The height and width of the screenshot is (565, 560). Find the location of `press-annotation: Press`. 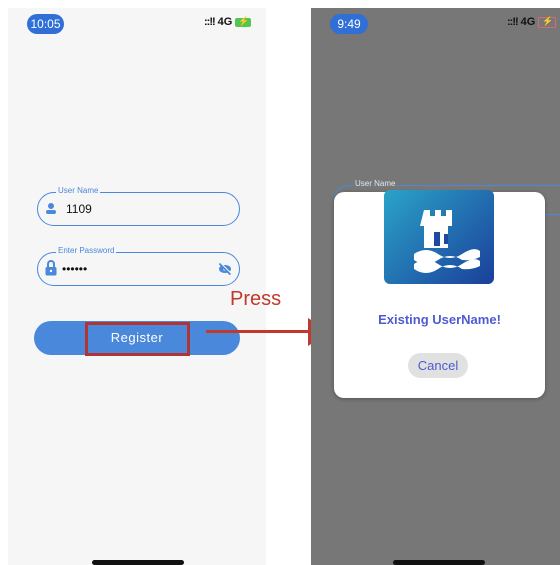

press-annotation: Press is located at coordinates (256, 299).